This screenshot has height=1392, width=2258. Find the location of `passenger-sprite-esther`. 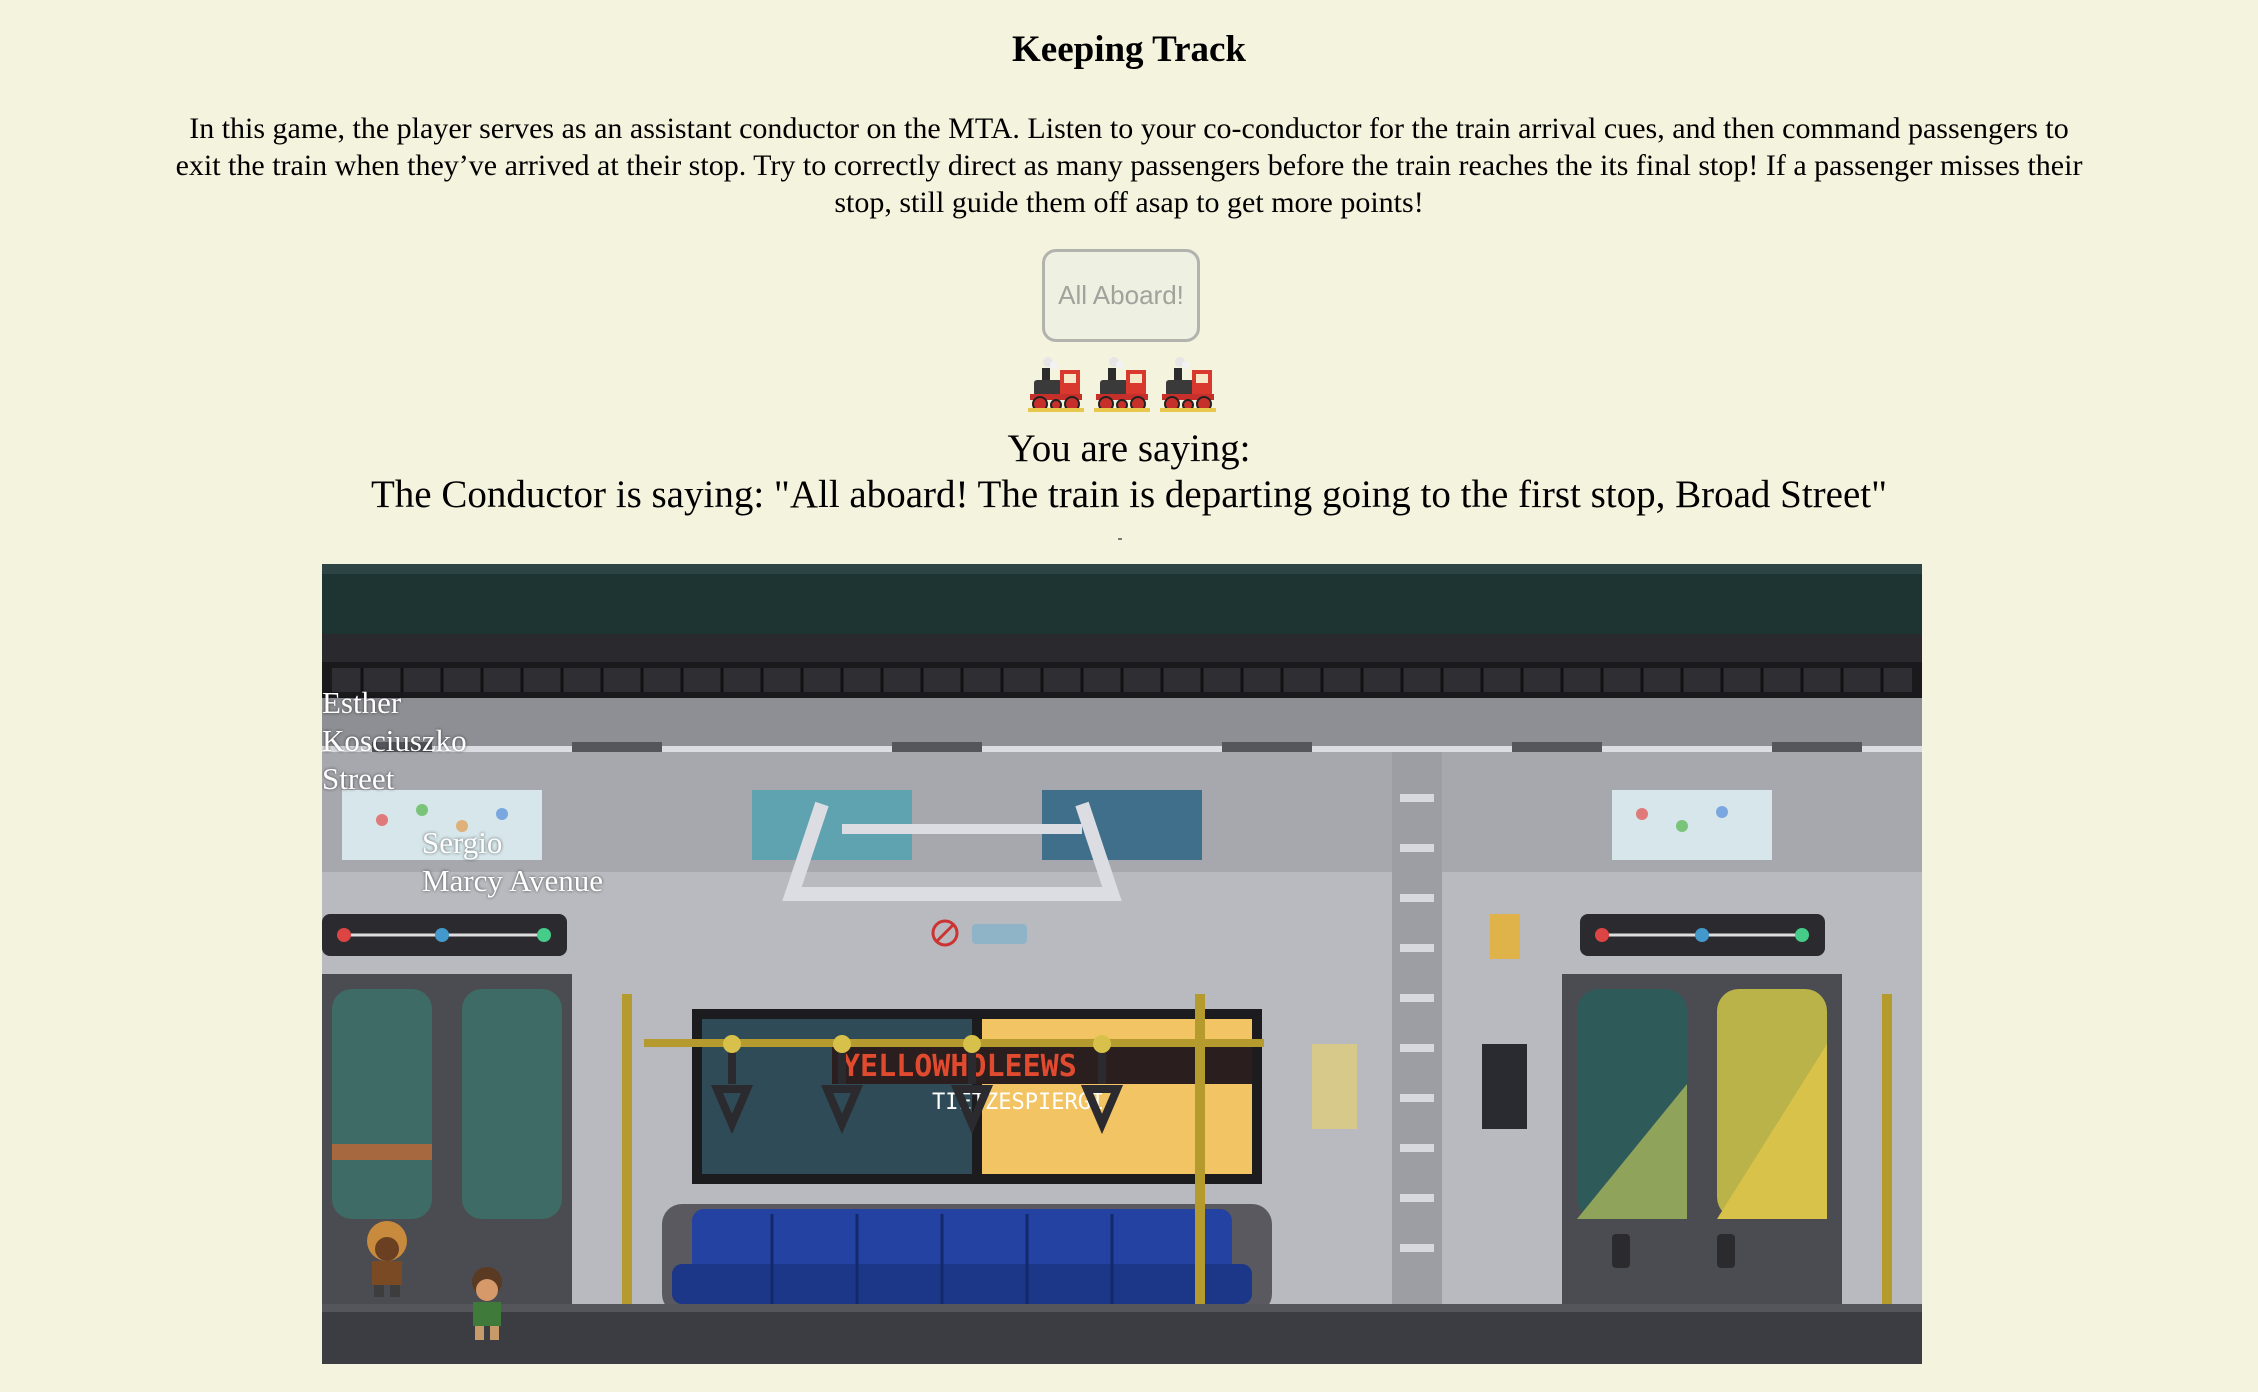

passenger-sprite-esther is located at coordinates (387, 1259).